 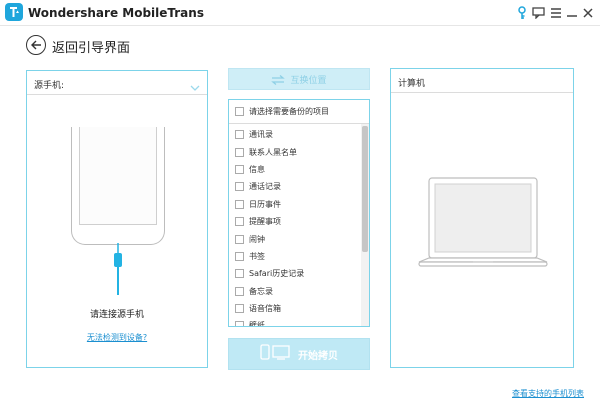 I want to click on list-item: 语音信箱, so click(x=295, y=308).